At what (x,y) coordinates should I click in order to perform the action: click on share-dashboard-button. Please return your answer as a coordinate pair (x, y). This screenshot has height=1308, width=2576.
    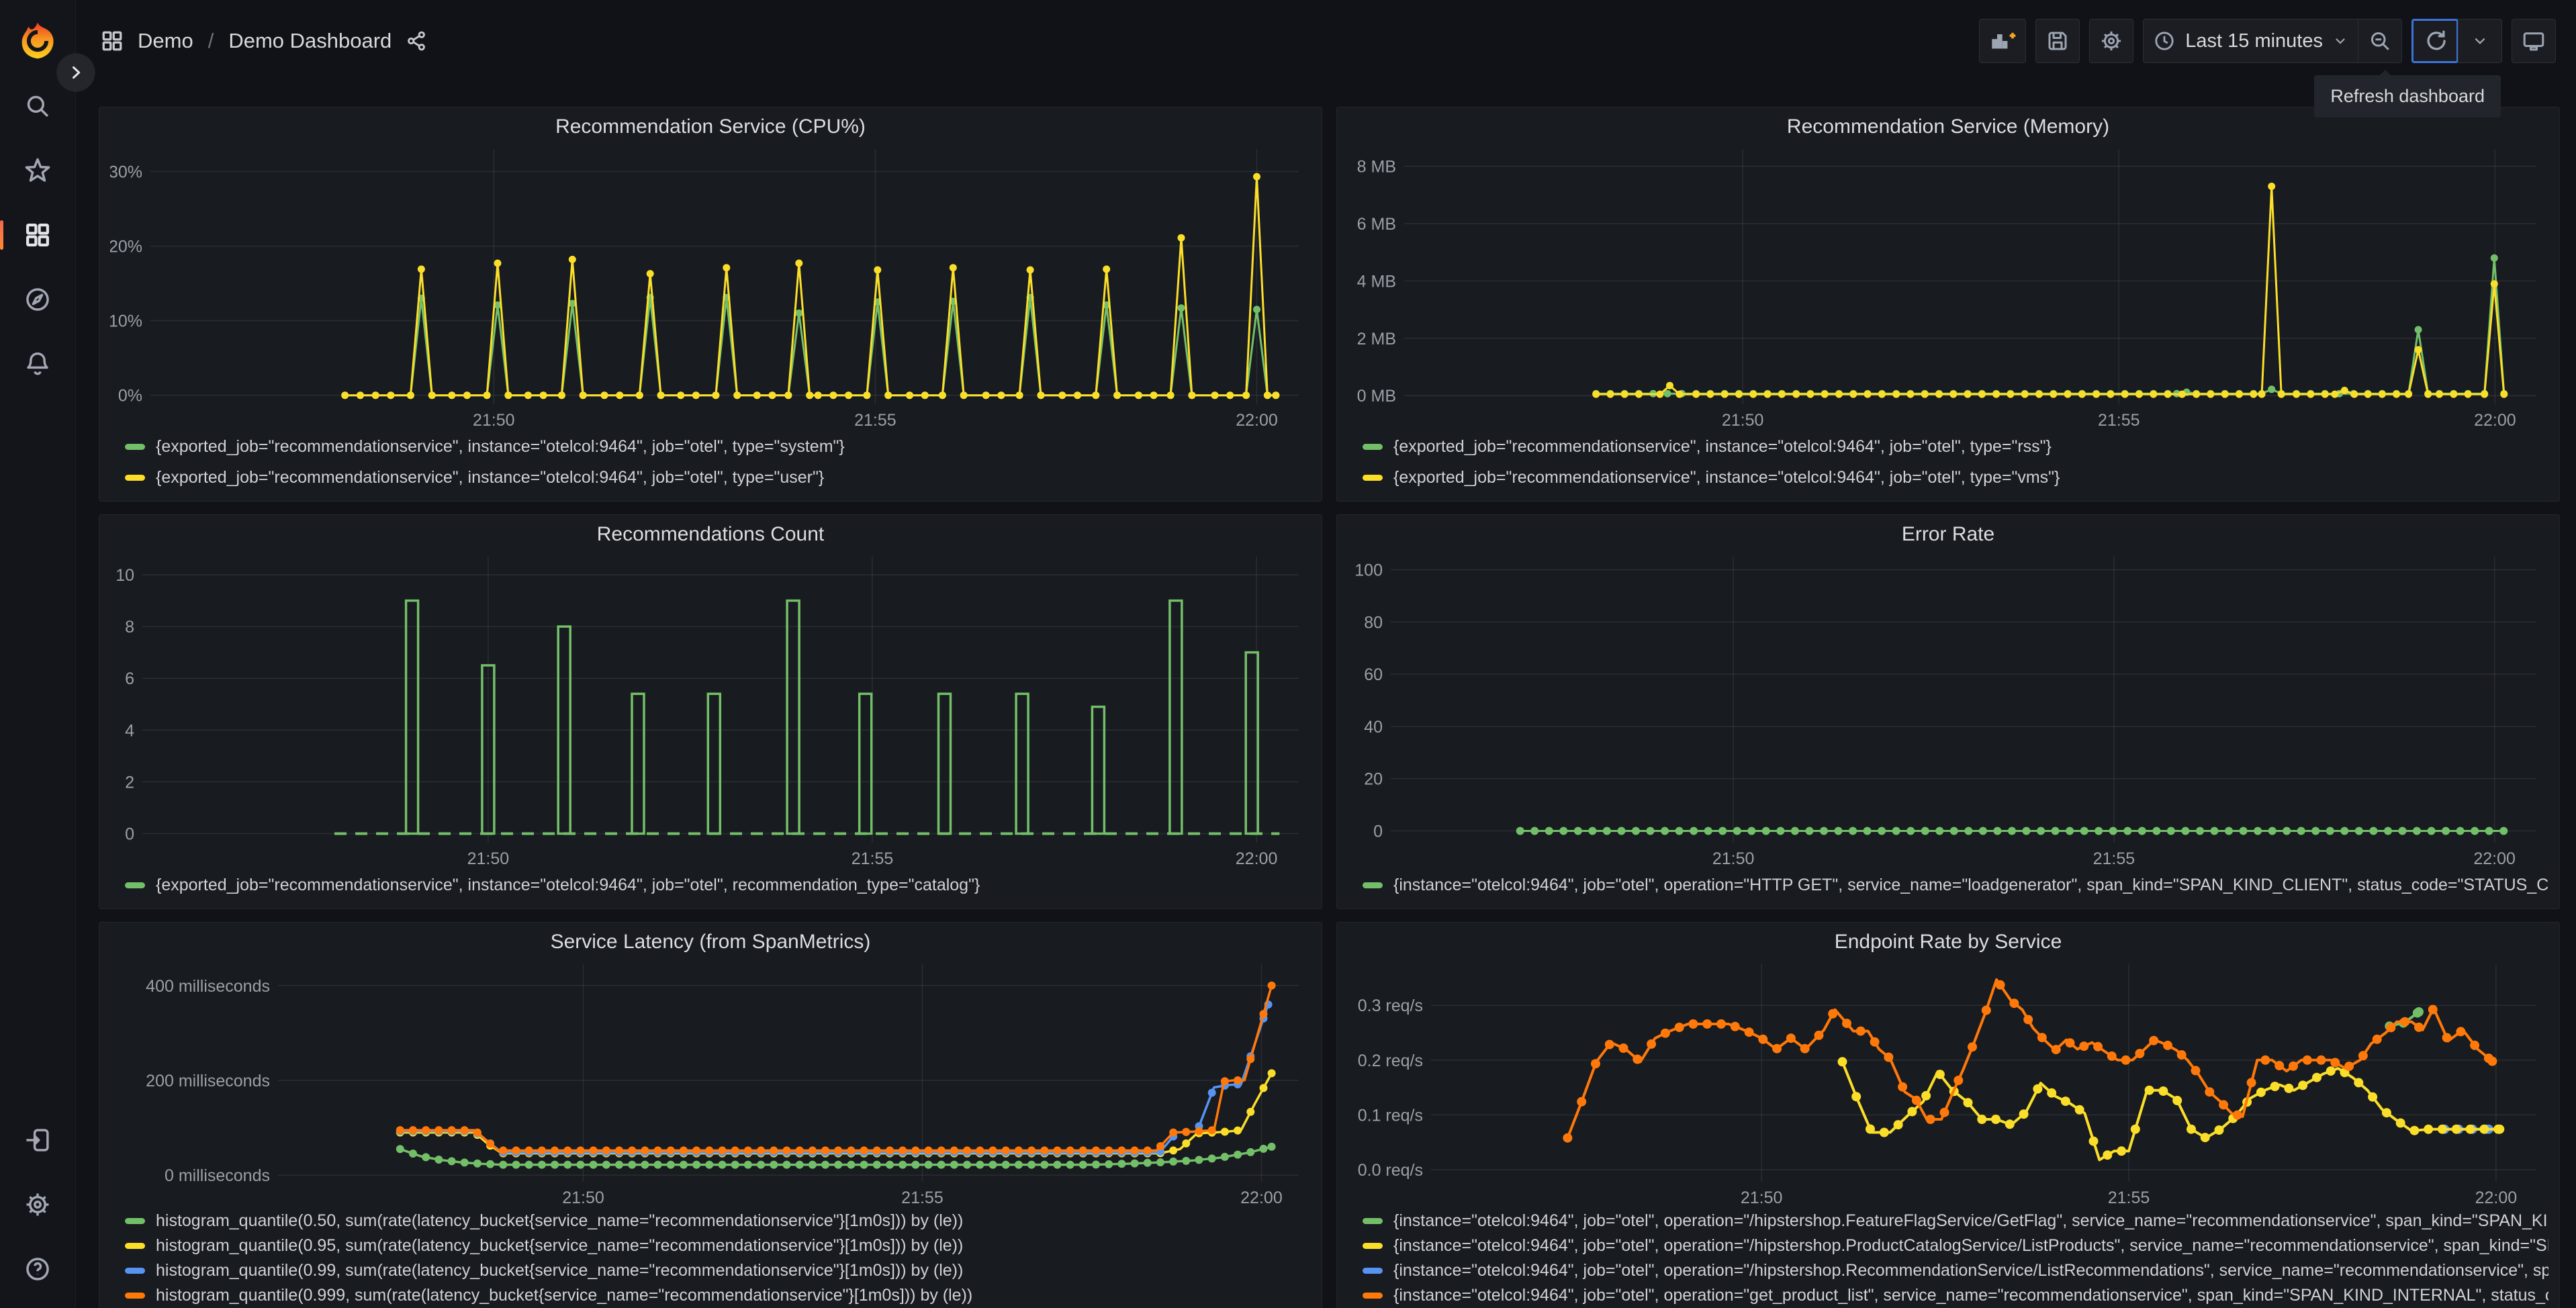
    Looking at the image, I should click on (416, 41).